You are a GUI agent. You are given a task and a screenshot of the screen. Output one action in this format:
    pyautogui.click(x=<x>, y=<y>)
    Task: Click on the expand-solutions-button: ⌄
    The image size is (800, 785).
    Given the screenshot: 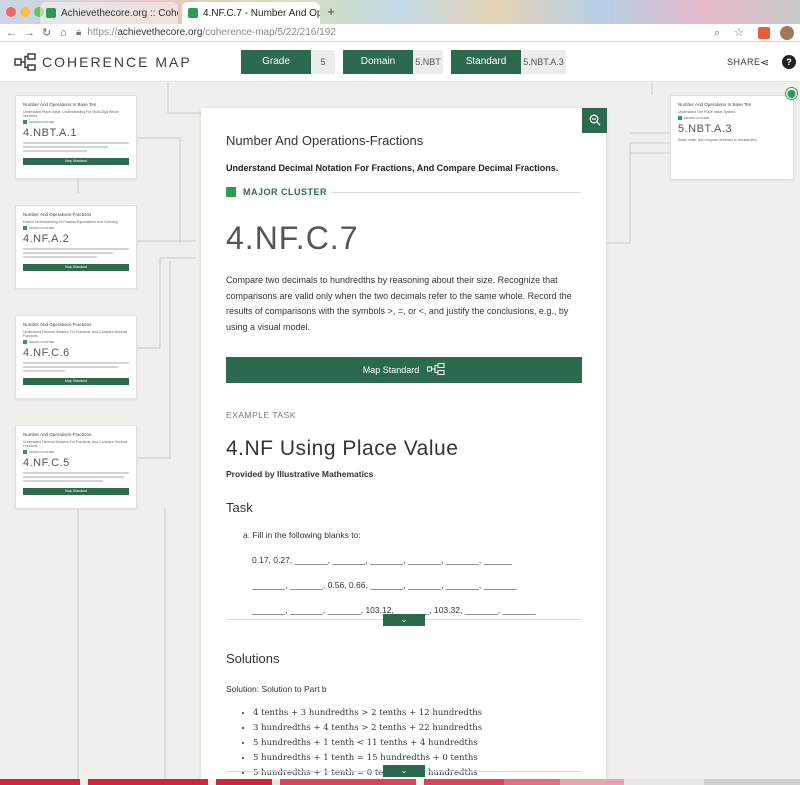 What is the action you would take?
    pyautogui.click(x=404, y=771)
    